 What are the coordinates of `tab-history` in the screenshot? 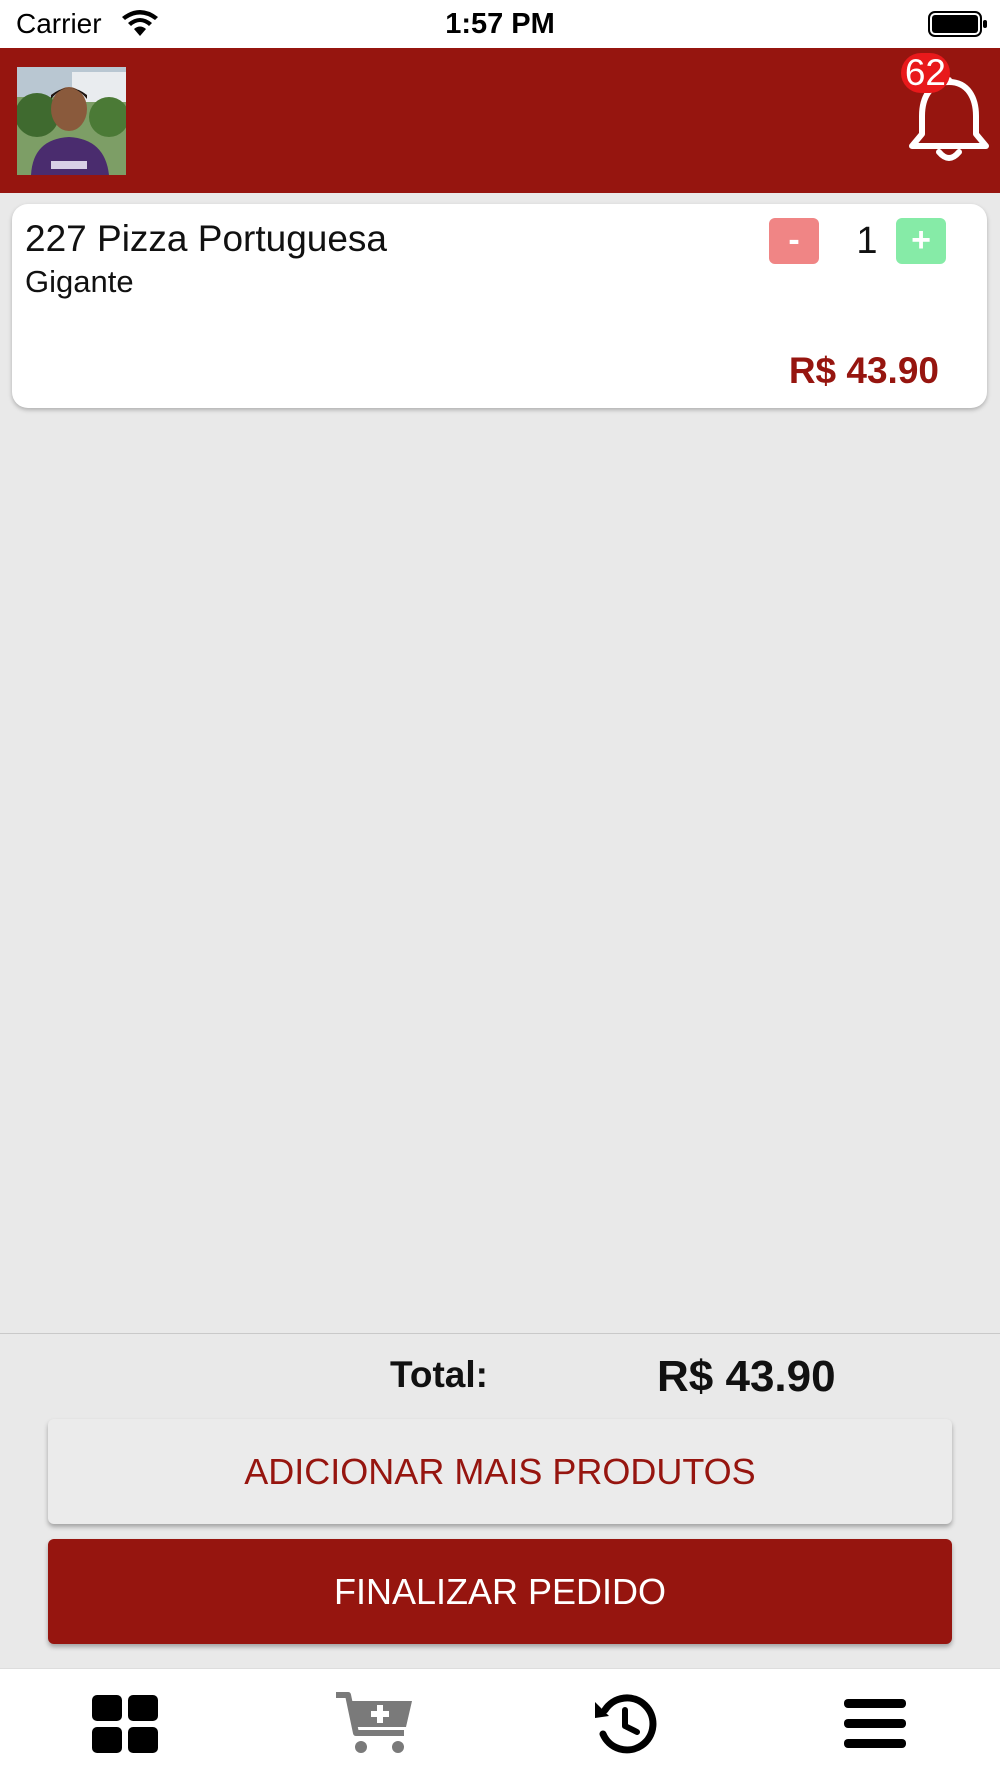 It's located at (625, 1723).